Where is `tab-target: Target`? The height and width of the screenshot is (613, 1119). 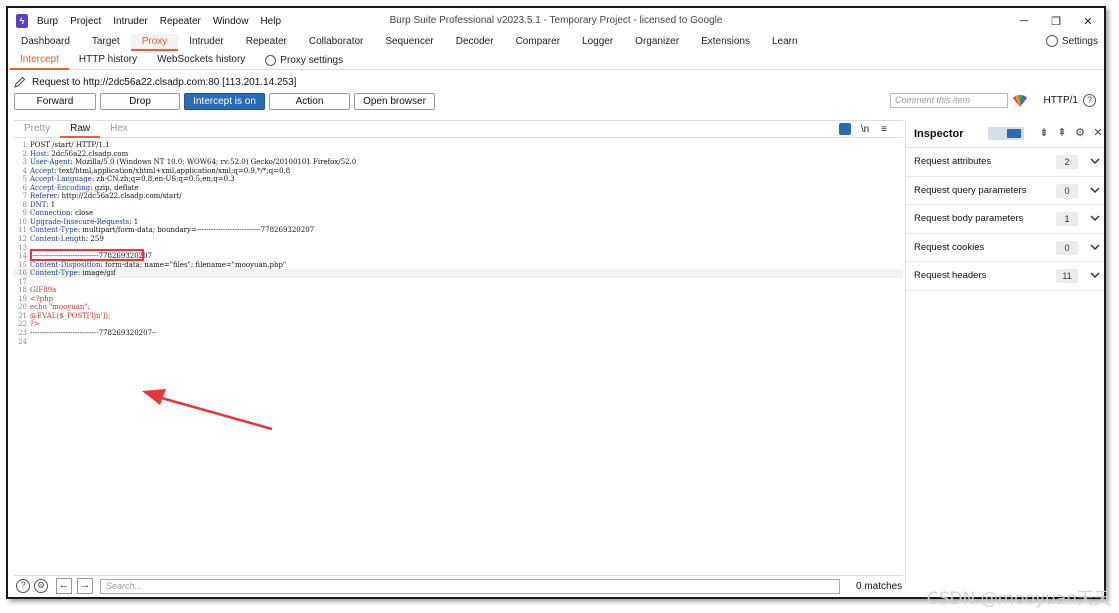
tab-target: Target is located at coordinates (106, 42).